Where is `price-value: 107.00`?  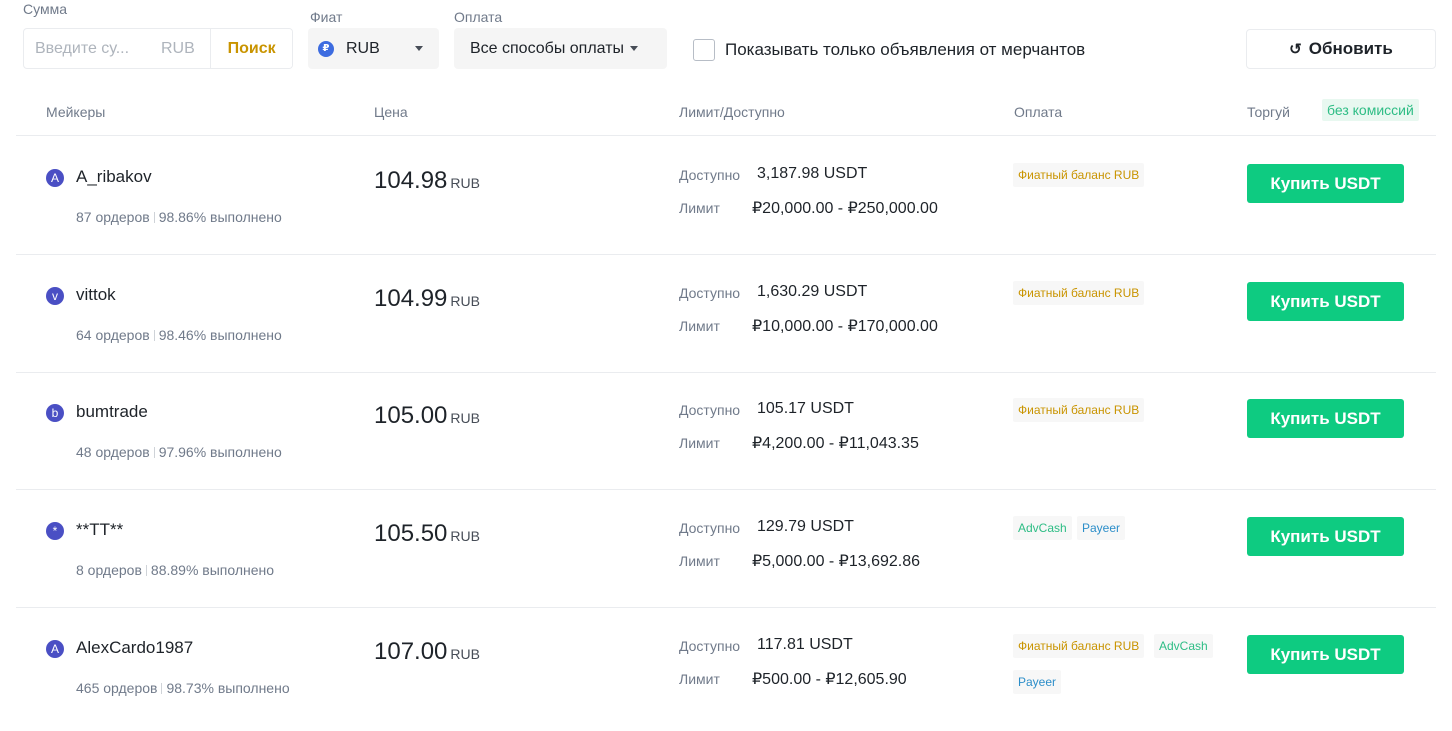 price-value: 107.00 is located at coordinates (411, 651).